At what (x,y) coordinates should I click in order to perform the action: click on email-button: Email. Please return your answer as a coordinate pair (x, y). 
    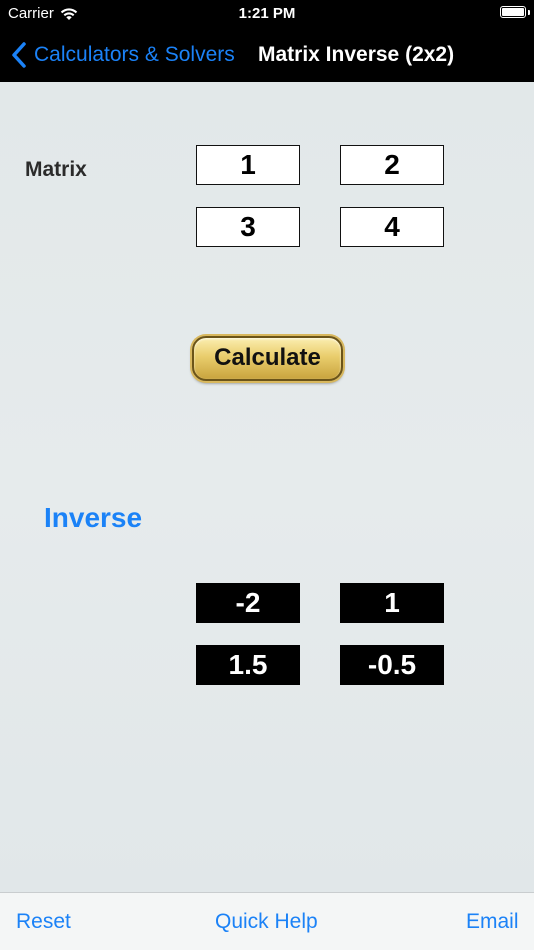
    Looking at the image, I should click on (492, 921).